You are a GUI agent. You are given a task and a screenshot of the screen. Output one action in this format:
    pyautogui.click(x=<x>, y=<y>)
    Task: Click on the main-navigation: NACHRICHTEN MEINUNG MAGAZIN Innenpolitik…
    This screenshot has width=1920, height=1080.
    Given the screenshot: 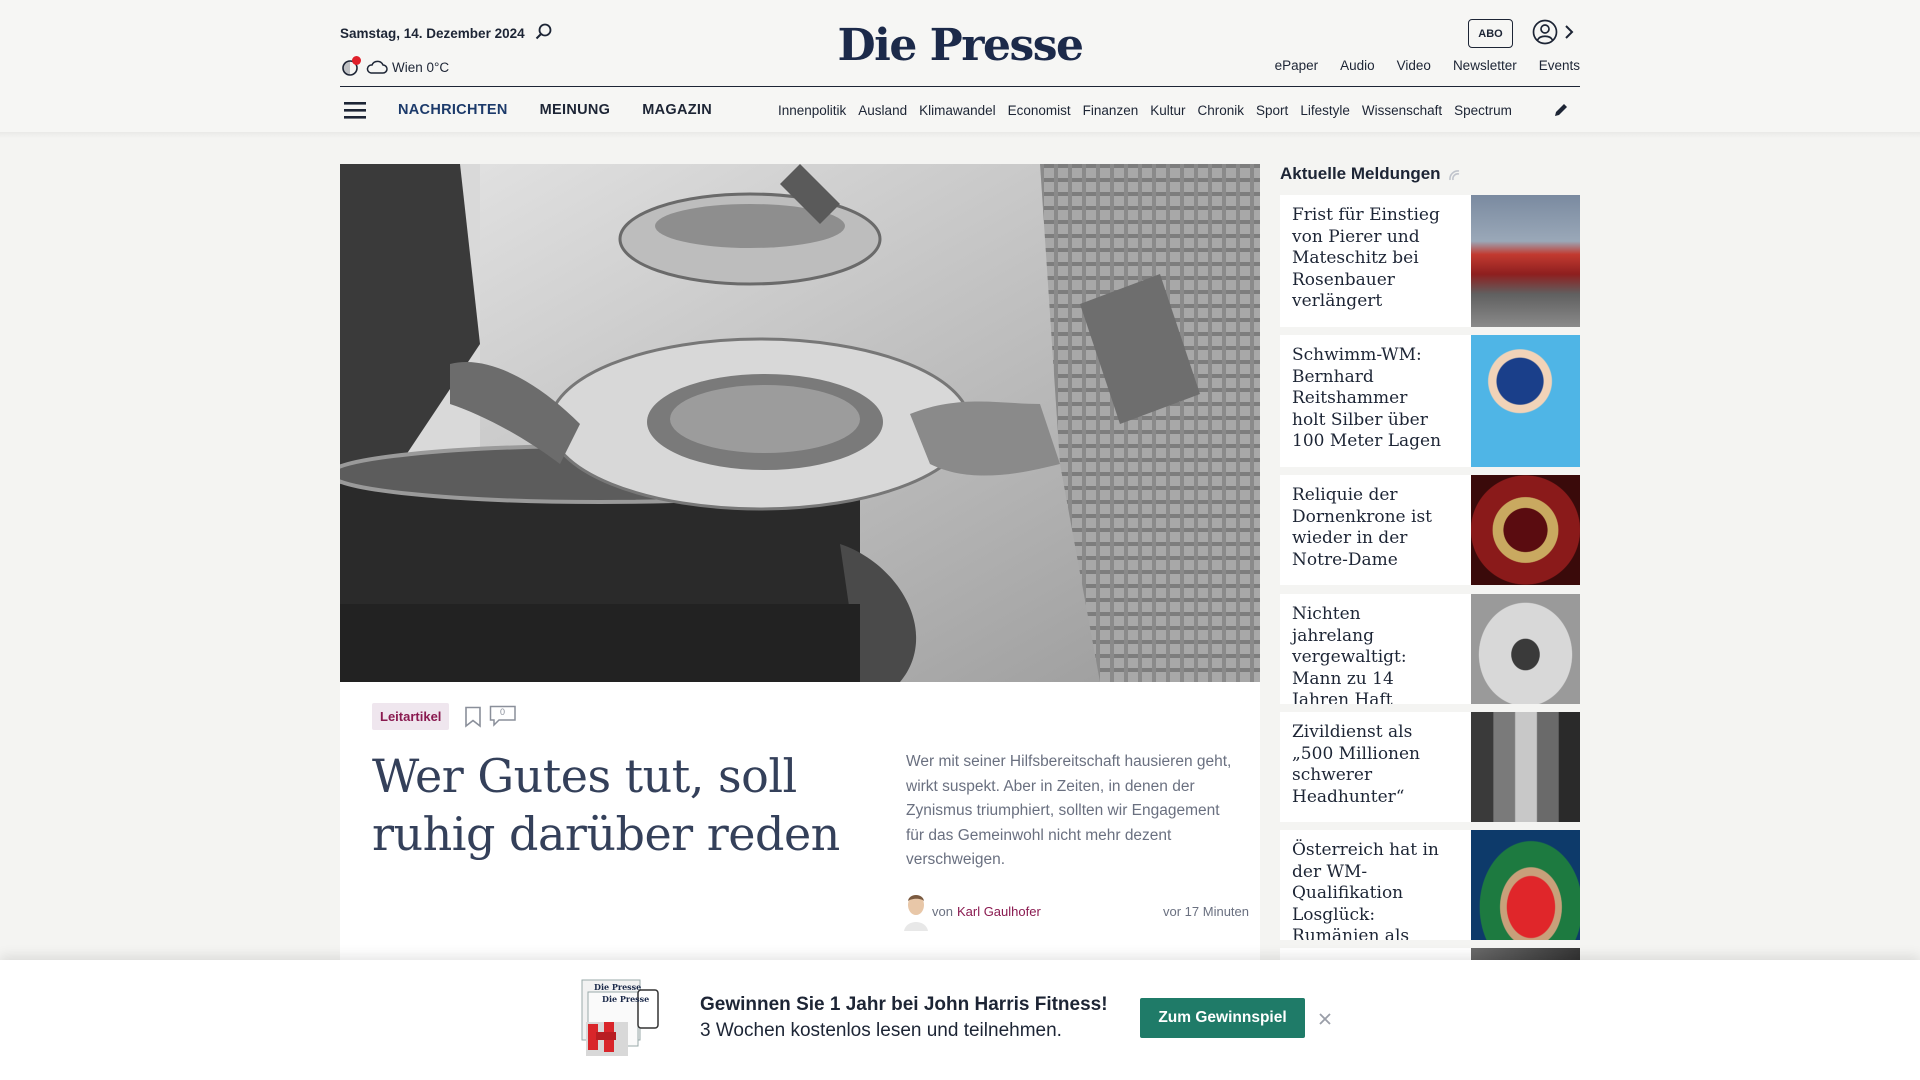 What is the action you would take?
    pyautogui.click(x=960, y=110)
    